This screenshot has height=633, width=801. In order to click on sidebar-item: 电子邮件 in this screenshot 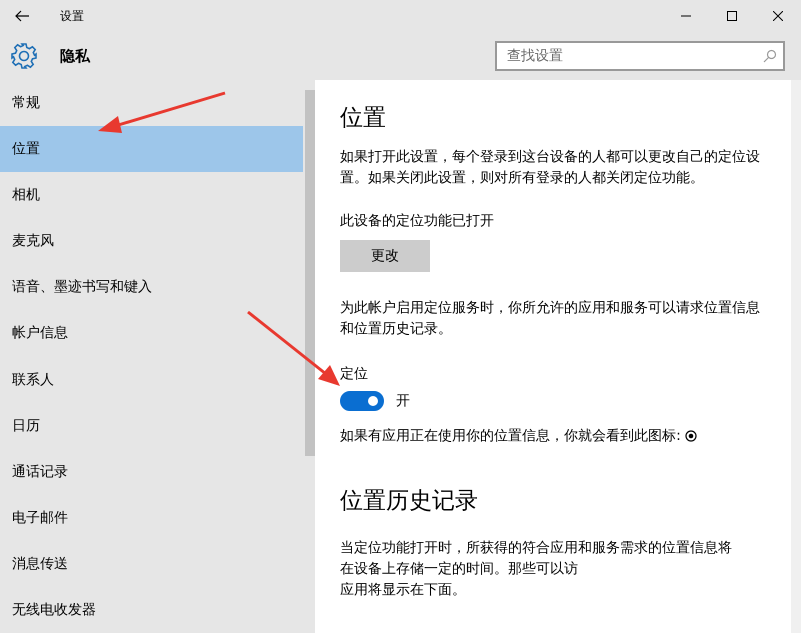, I will do `click(152, 517)`.